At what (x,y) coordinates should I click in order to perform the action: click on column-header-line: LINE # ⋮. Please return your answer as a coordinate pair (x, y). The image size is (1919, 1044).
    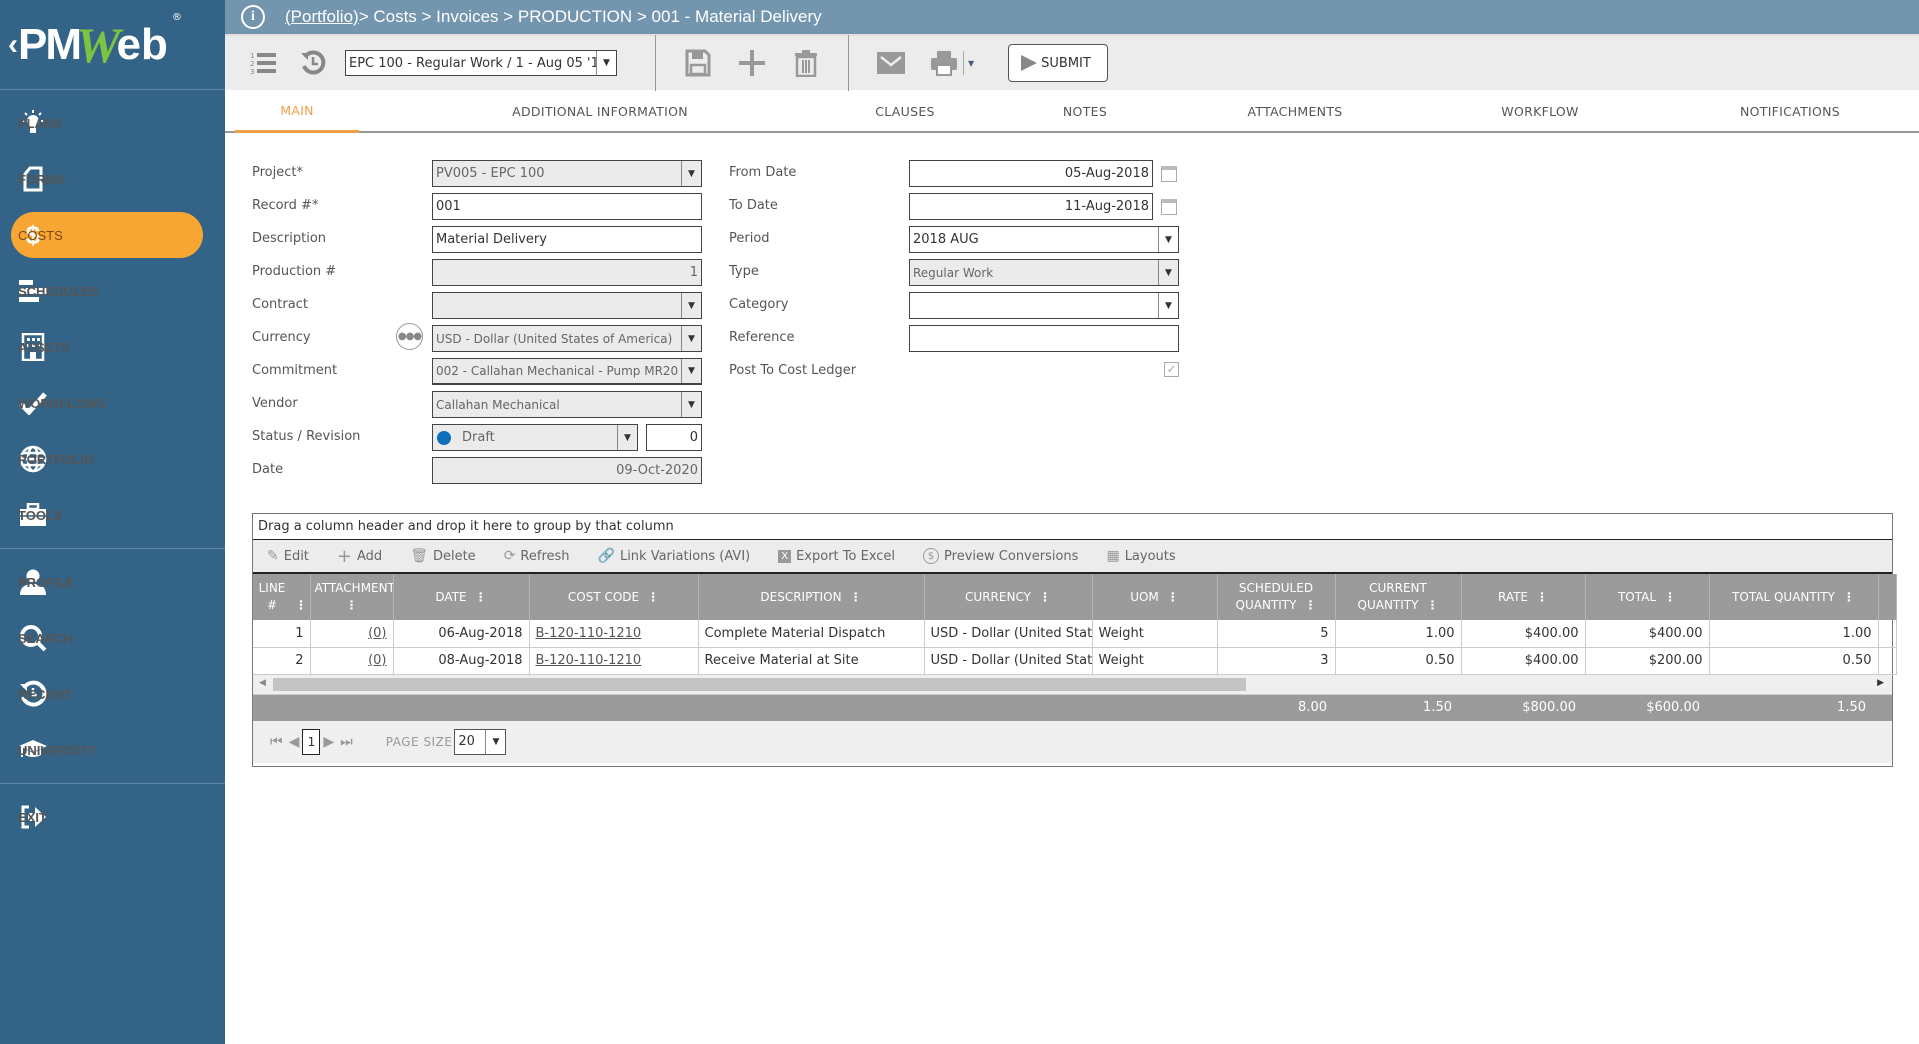
    Looking at the image, I should click on (282, 597).